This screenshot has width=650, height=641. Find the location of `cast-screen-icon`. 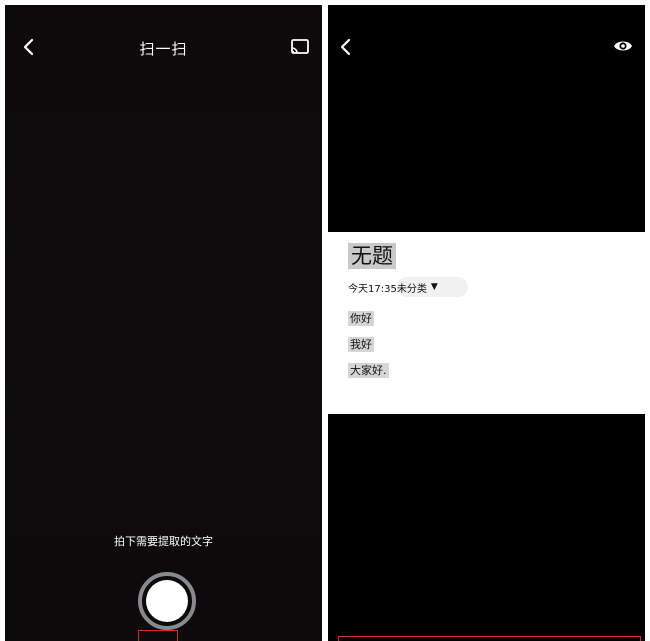

cast-screen-icon is located at coordinates (300, 47).